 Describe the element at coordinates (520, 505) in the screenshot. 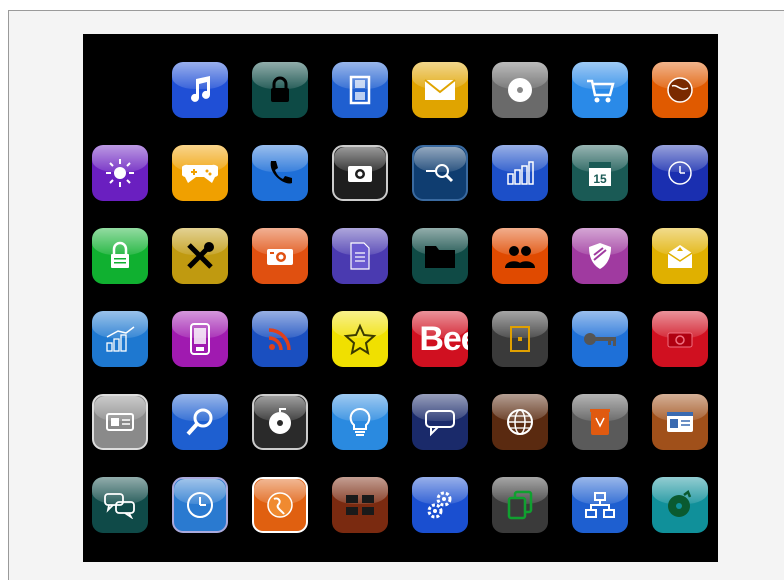

I see `copy-pages-icon` at that location.